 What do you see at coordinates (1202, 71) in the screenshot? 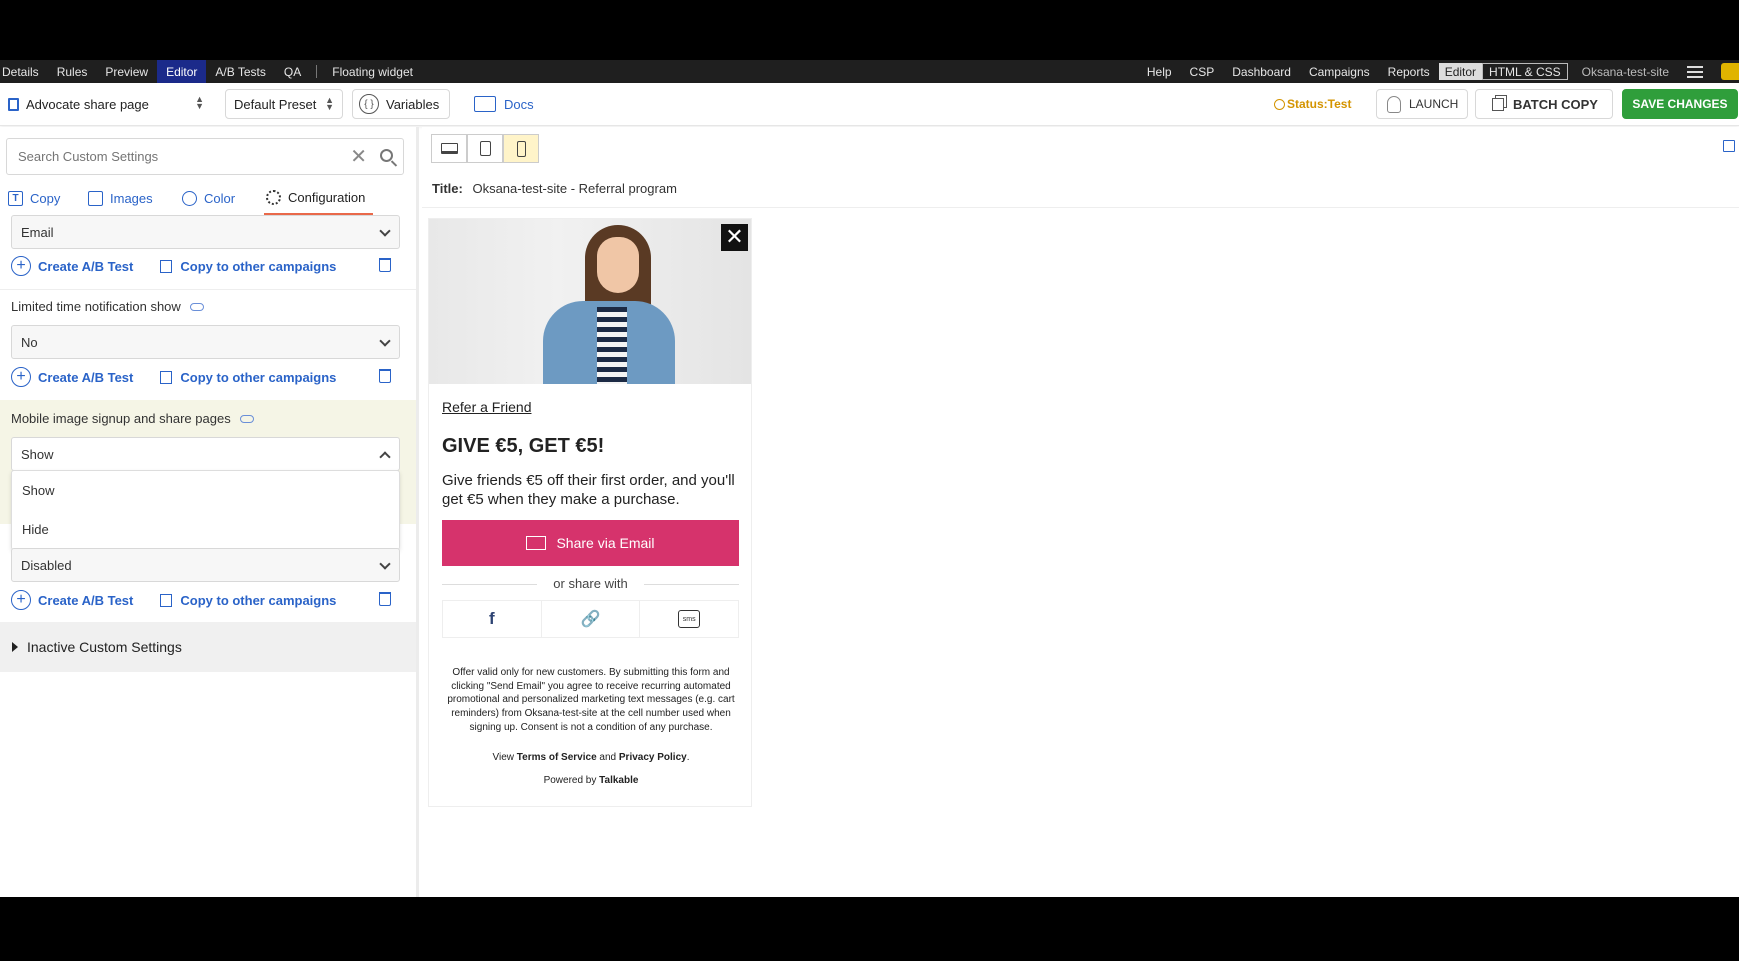
I see `nav-csp: CSP` at bounding box center [1202, 71].